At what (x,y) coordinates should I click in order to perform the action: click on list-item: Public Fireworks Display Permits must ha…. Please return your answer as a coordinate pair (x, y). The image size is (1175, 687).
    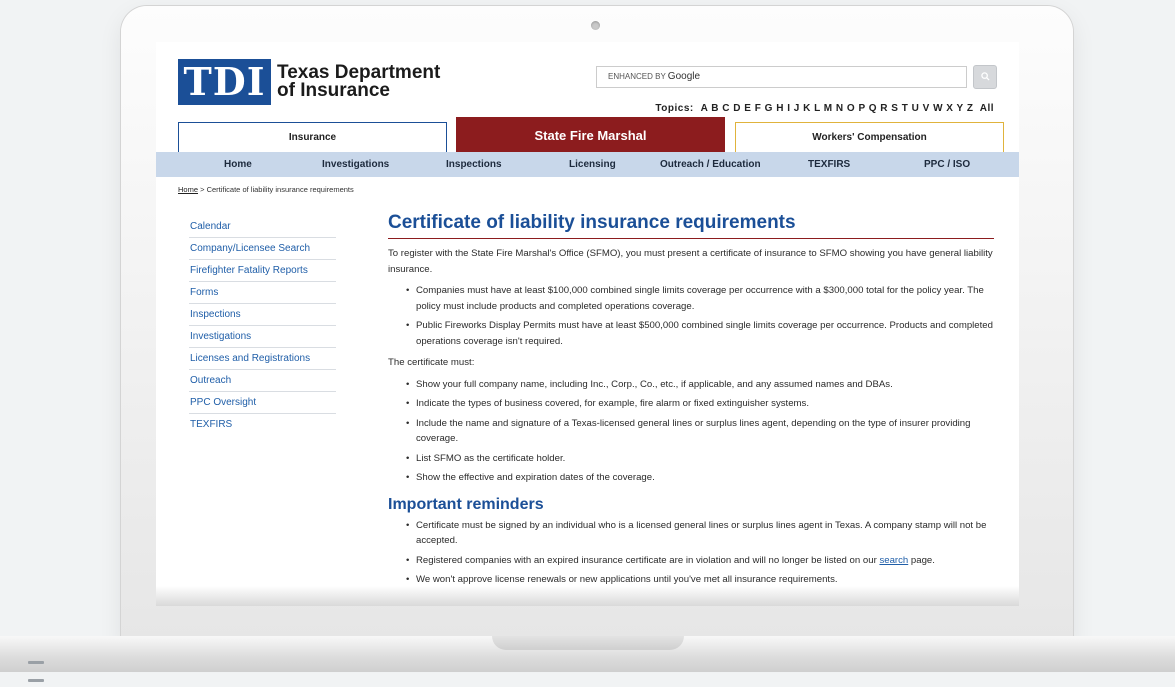
    Looking at the image, I should click on (700, 333).